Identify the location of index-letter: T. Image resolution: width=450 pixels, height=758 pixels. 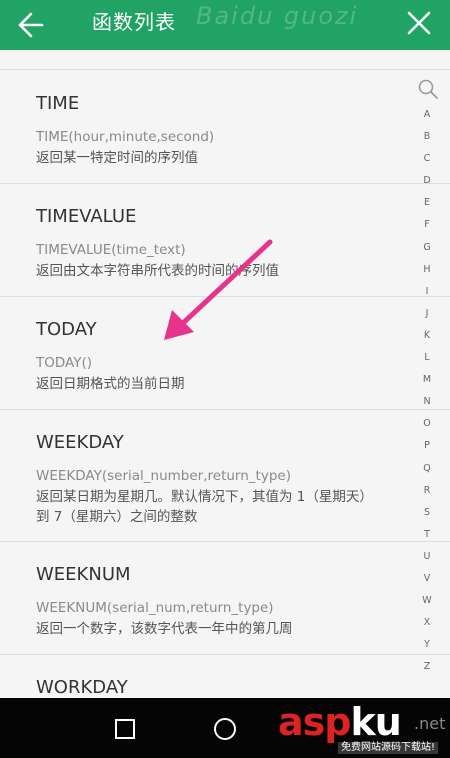
(427, 535).